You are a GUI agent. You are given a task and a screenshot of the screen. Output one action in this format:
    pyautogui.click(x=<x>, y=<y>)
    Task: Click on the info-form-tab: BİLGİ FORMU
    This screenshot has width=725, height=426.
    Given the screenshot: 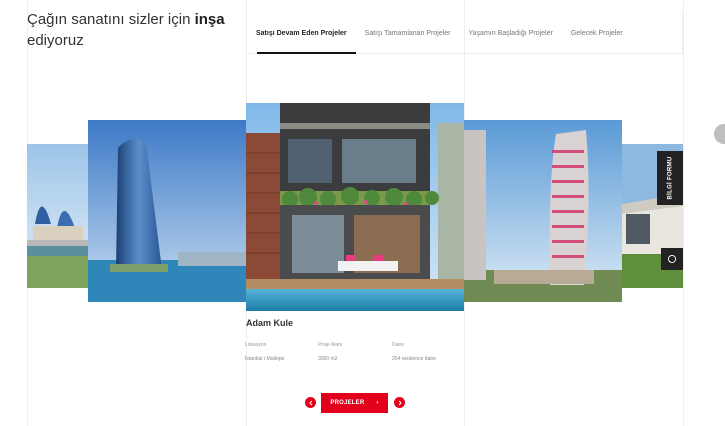 What is the action you would take?
    pyautogui.click(x=670, y=178)
    